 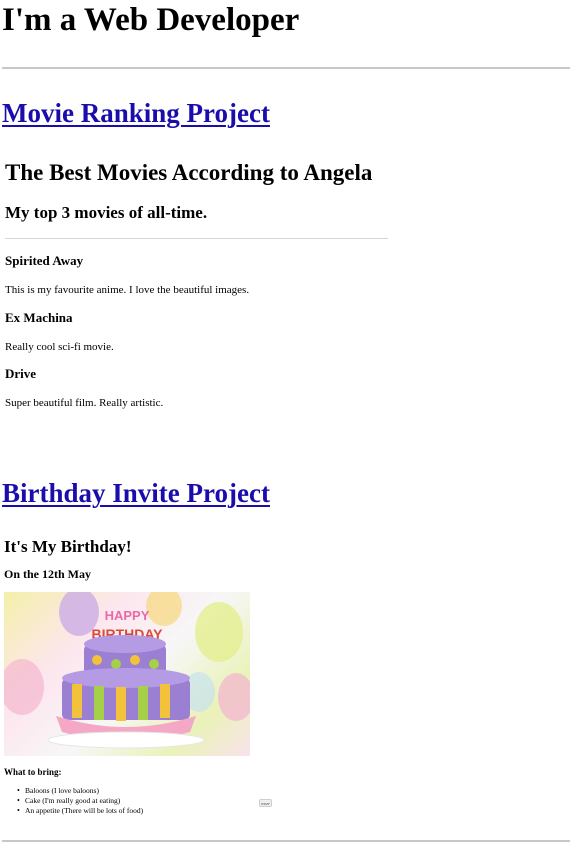 I want to click on happy-candles-text: HAPPY, so click(x=127, y=615).